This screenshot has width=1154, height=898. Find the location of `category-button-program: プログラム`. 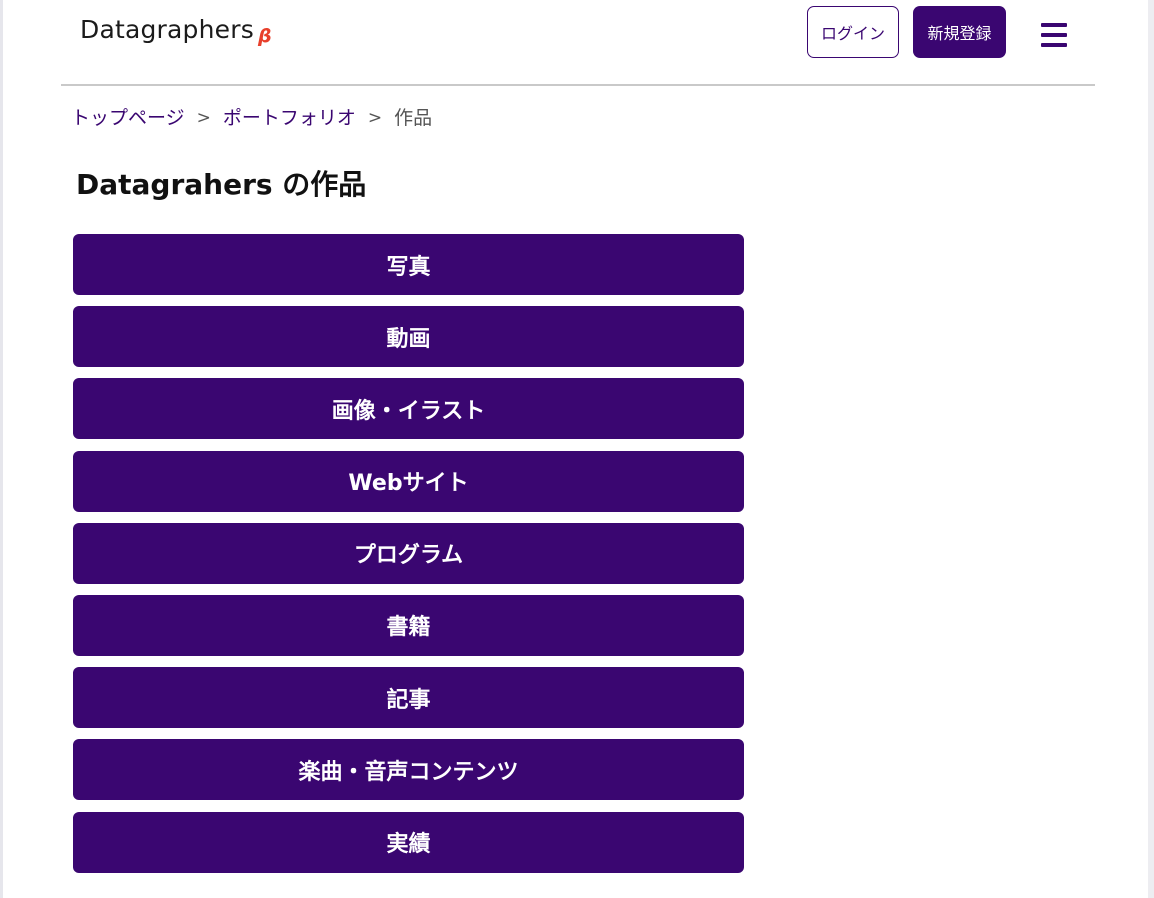

category-button-program: プログラム is located at coordinates (408, 553).